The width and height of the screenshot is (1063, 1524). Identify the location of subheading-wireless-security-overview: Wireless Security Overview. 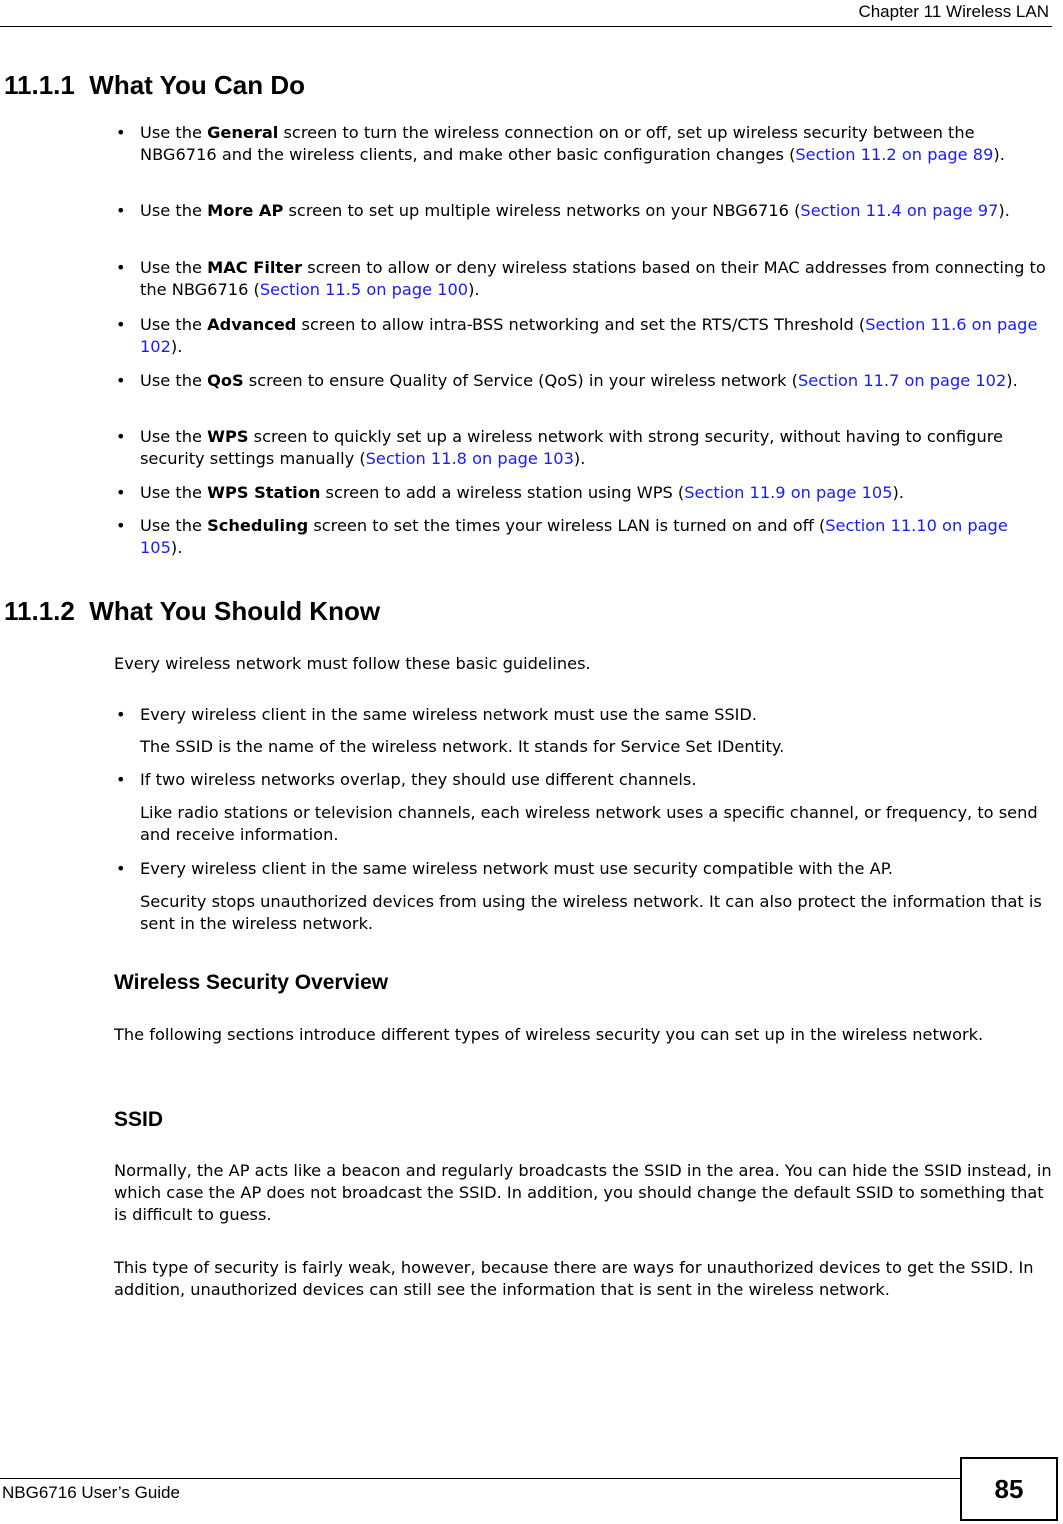
(251, 982).